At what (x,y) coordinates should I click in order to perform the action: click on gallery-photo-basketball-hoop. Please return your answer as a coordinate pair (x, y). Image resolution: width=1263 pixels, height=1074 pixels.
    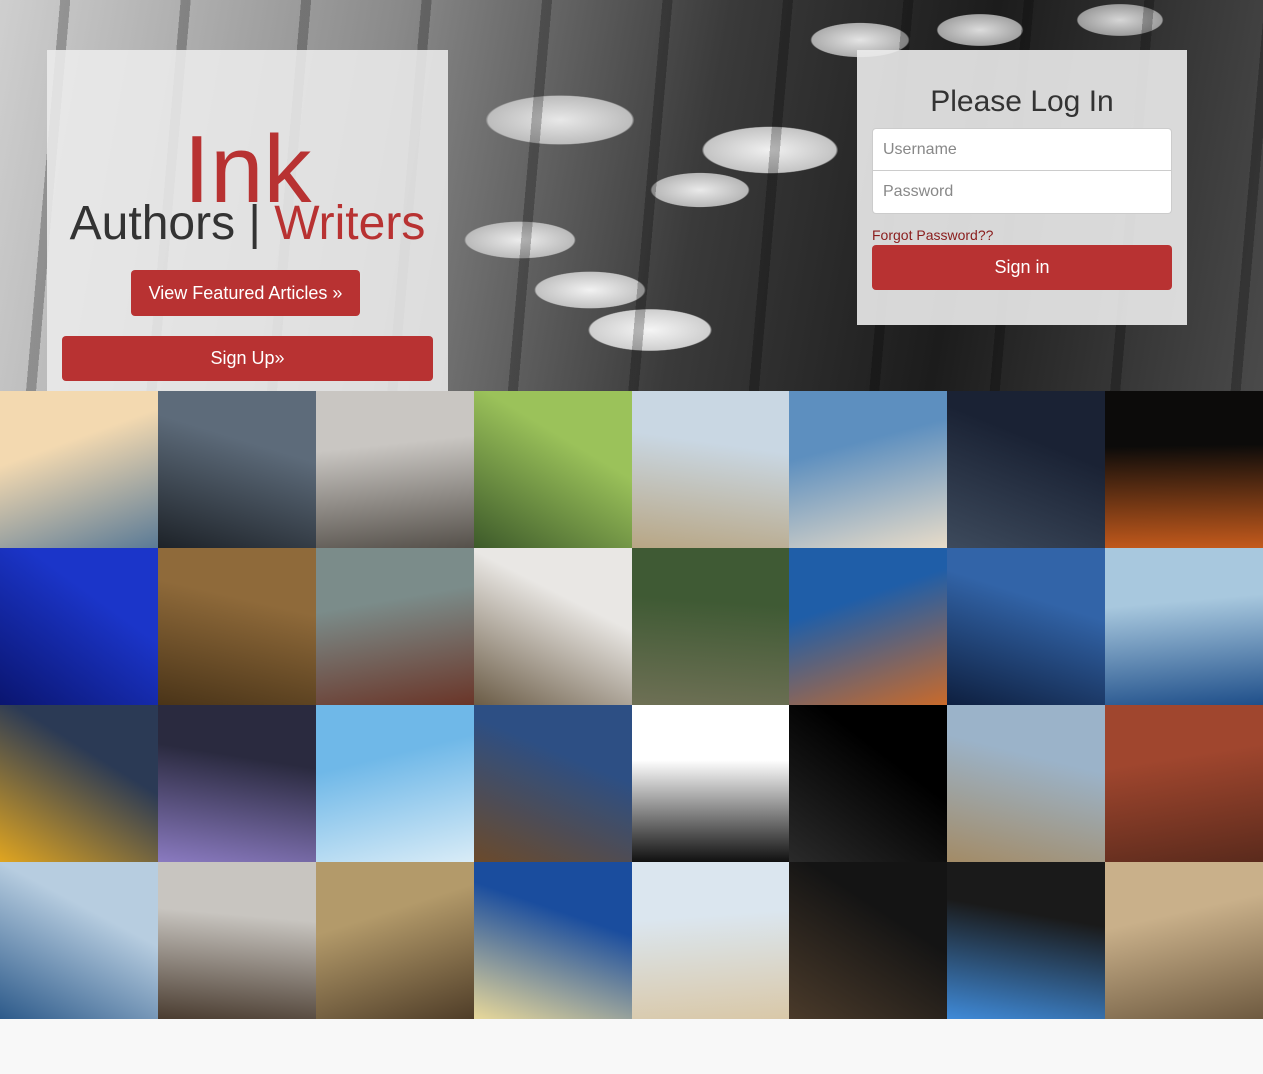
    Looking at the image, I should click on (394, 783).